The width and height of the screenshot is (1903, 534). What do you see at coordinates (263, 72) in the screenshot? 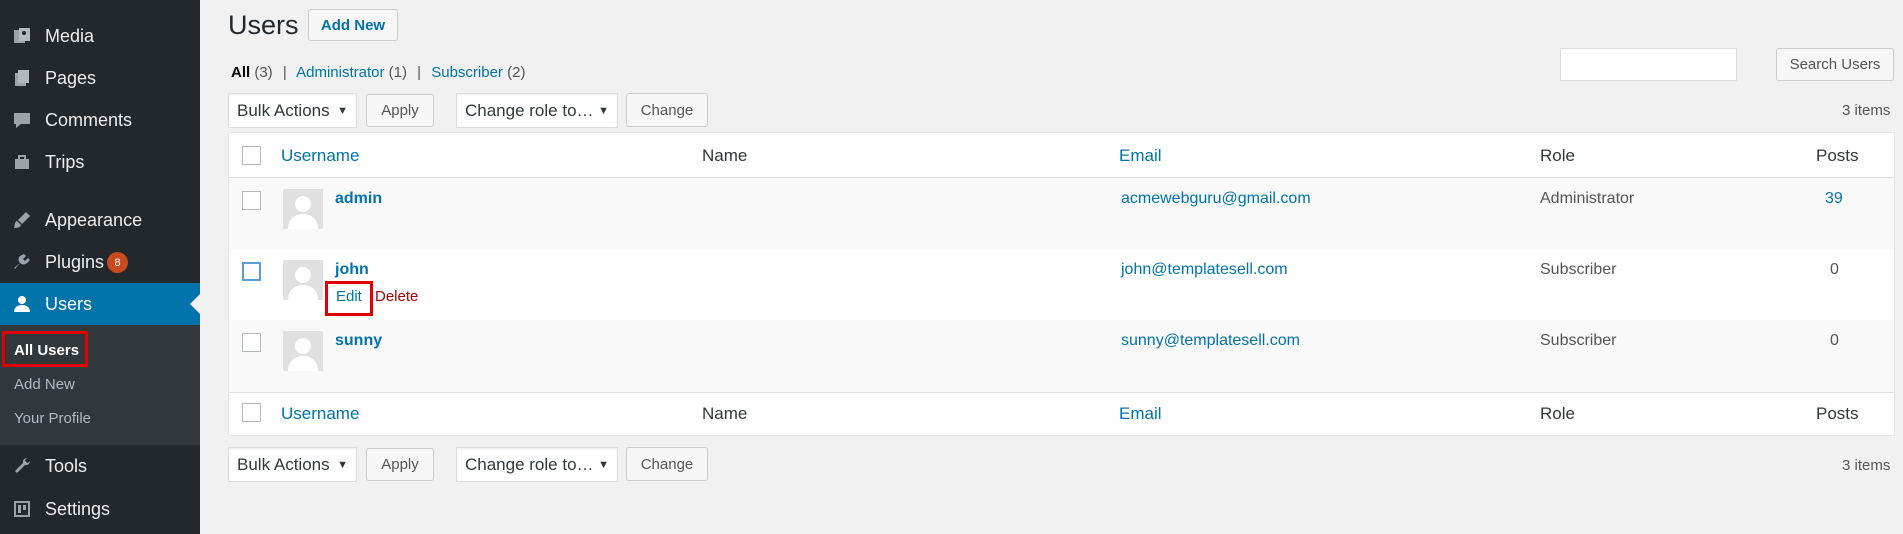
I see `filter-all-count: (3)` at bounding box center [263, 72].